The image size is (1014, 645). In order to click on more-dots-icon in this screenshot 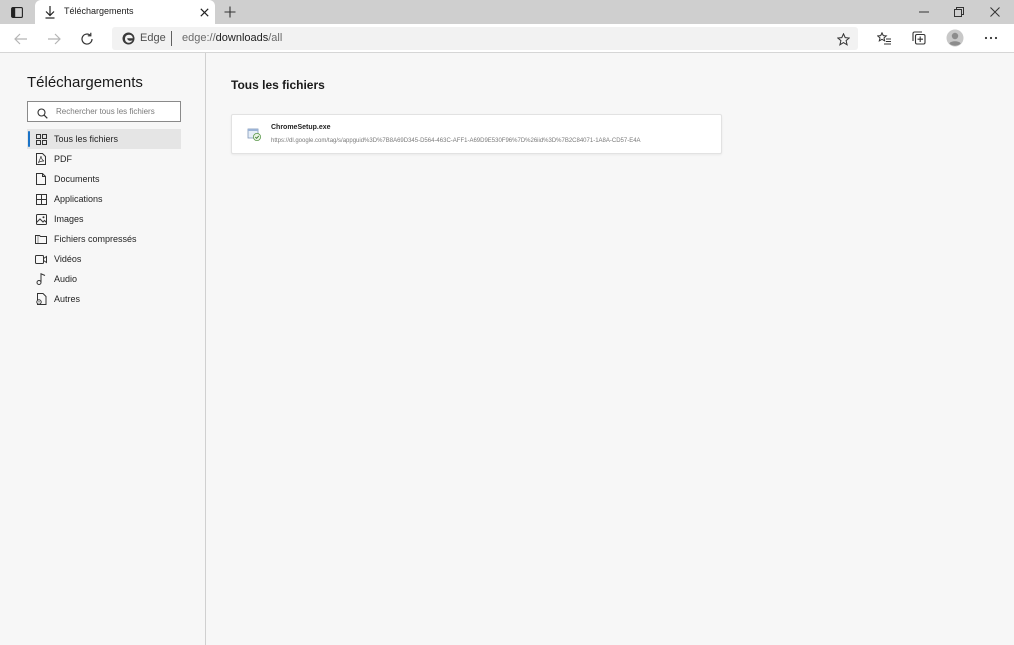, I will do `click(991, 38)`.